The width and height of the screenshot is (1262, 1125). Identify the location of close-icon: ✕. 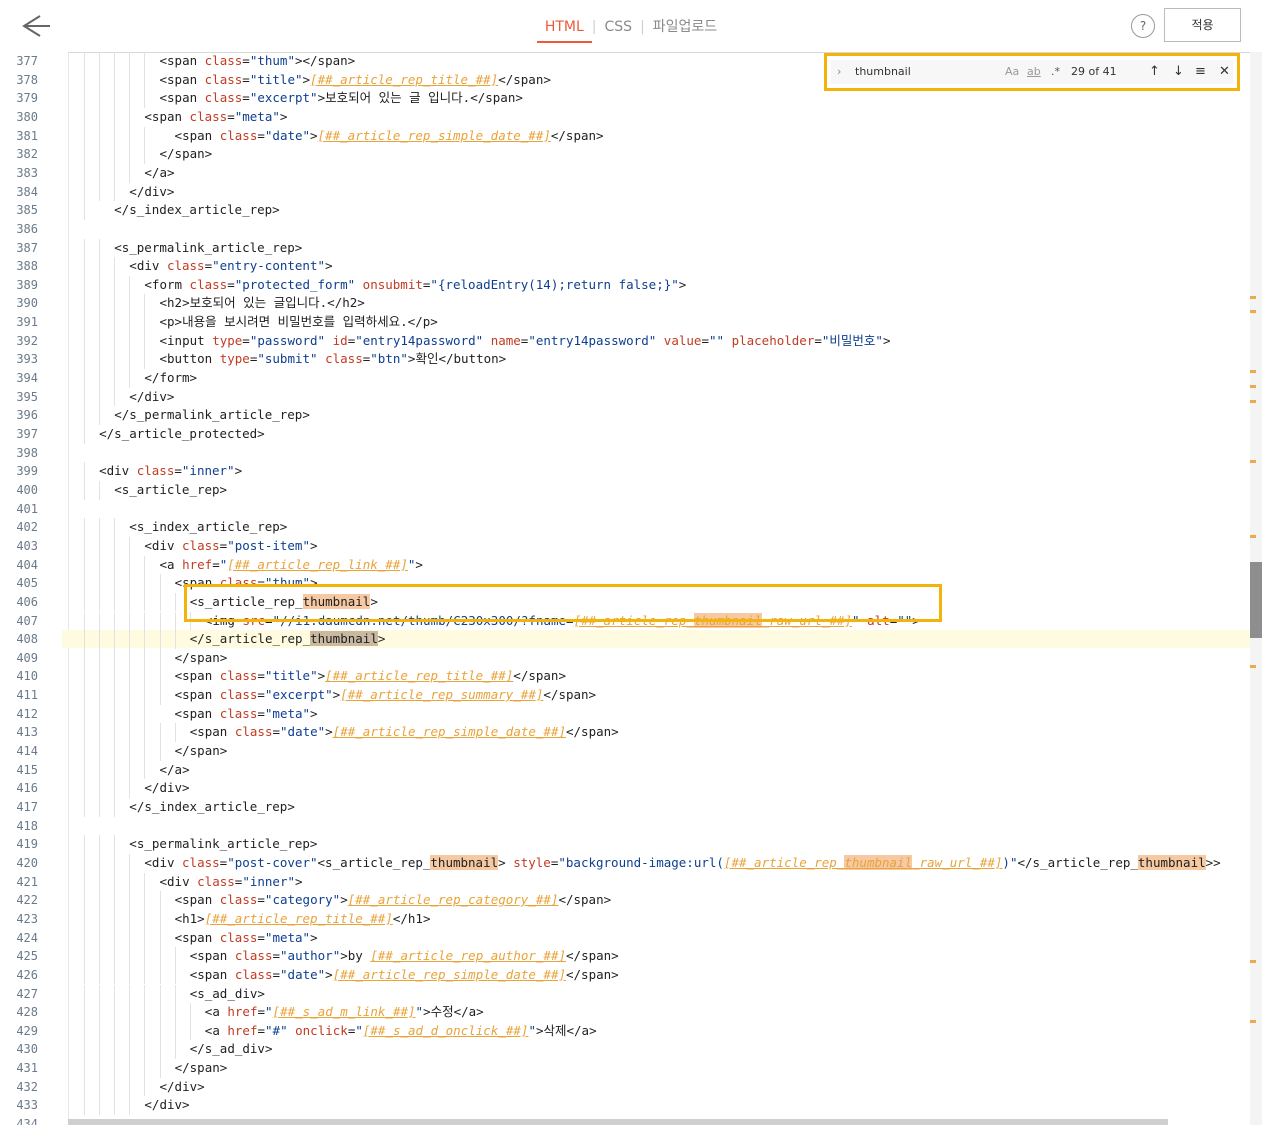
(1224, 72).